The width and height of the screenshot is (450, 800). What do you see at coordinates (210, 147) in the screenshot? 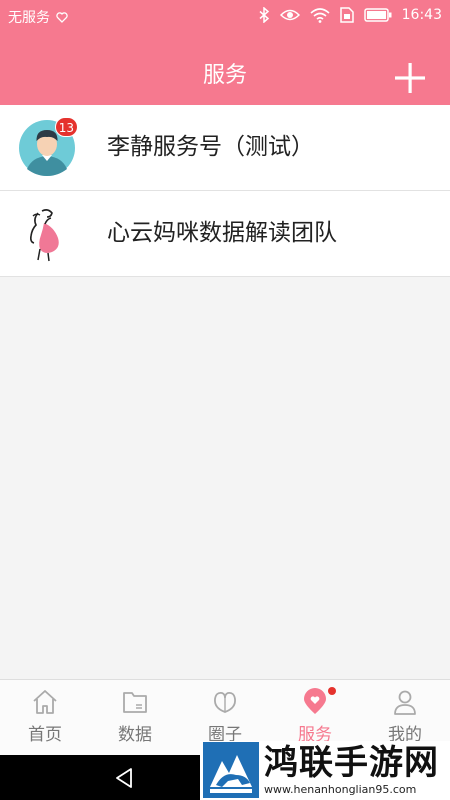
I see `service-name: 李静服务号（测试）` at bounding box center [210, 147].